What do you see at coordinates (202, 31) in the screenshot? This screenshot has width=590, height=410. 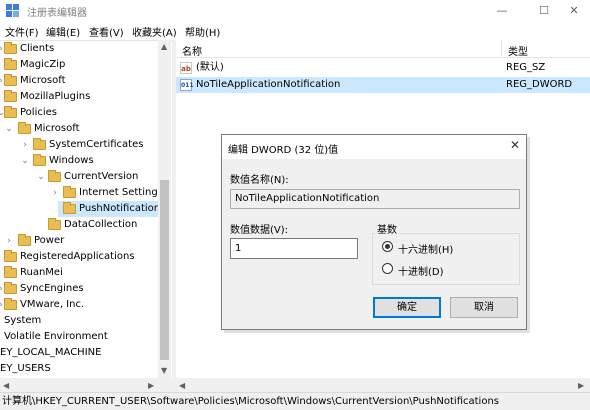 I see `menu-help: 帮助(H)` at bounding box center [202, 31].